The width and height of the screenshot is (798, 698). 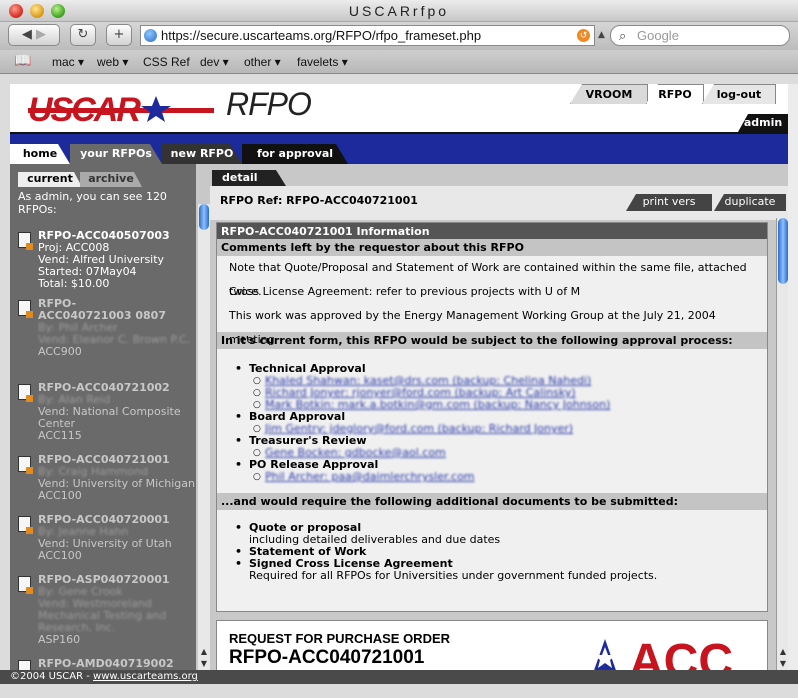 I want to click on page-footer: ©2004 USCAR - www.uscarteams.org, so click(x=399, y=677).